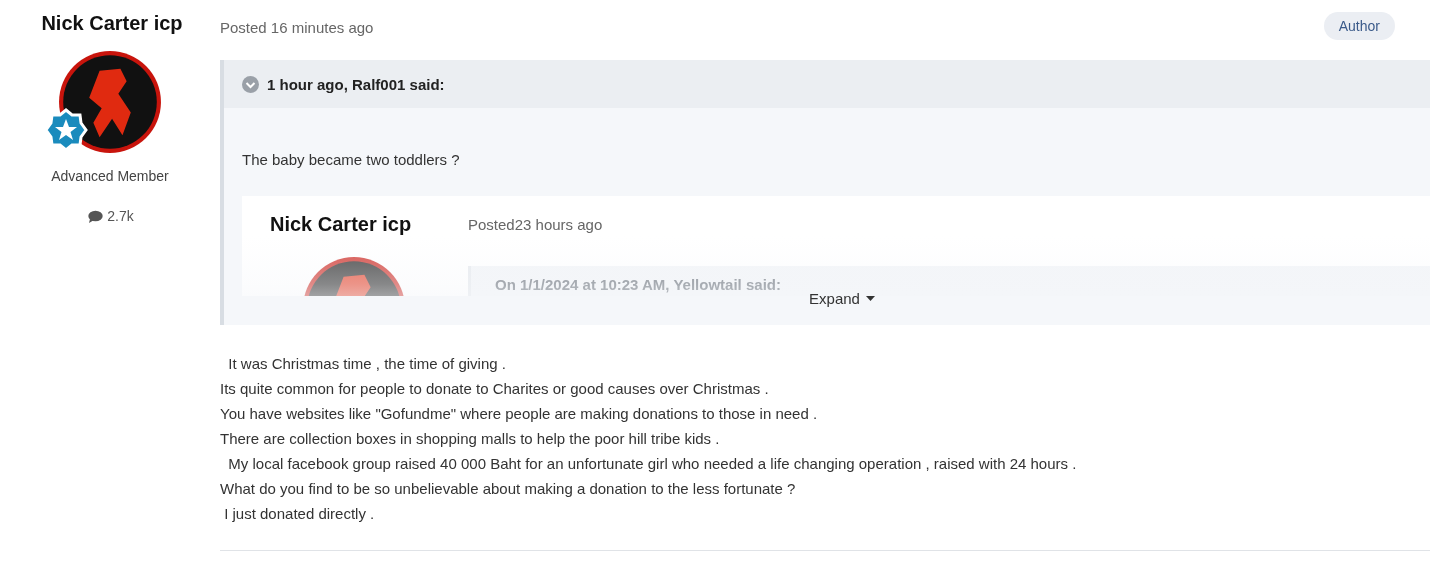 The width and height of the screenshot is (1430, 582). Describe the element at coordinates (120, 216) in the screenshot. I see `post-count: 2.7k` at that location.